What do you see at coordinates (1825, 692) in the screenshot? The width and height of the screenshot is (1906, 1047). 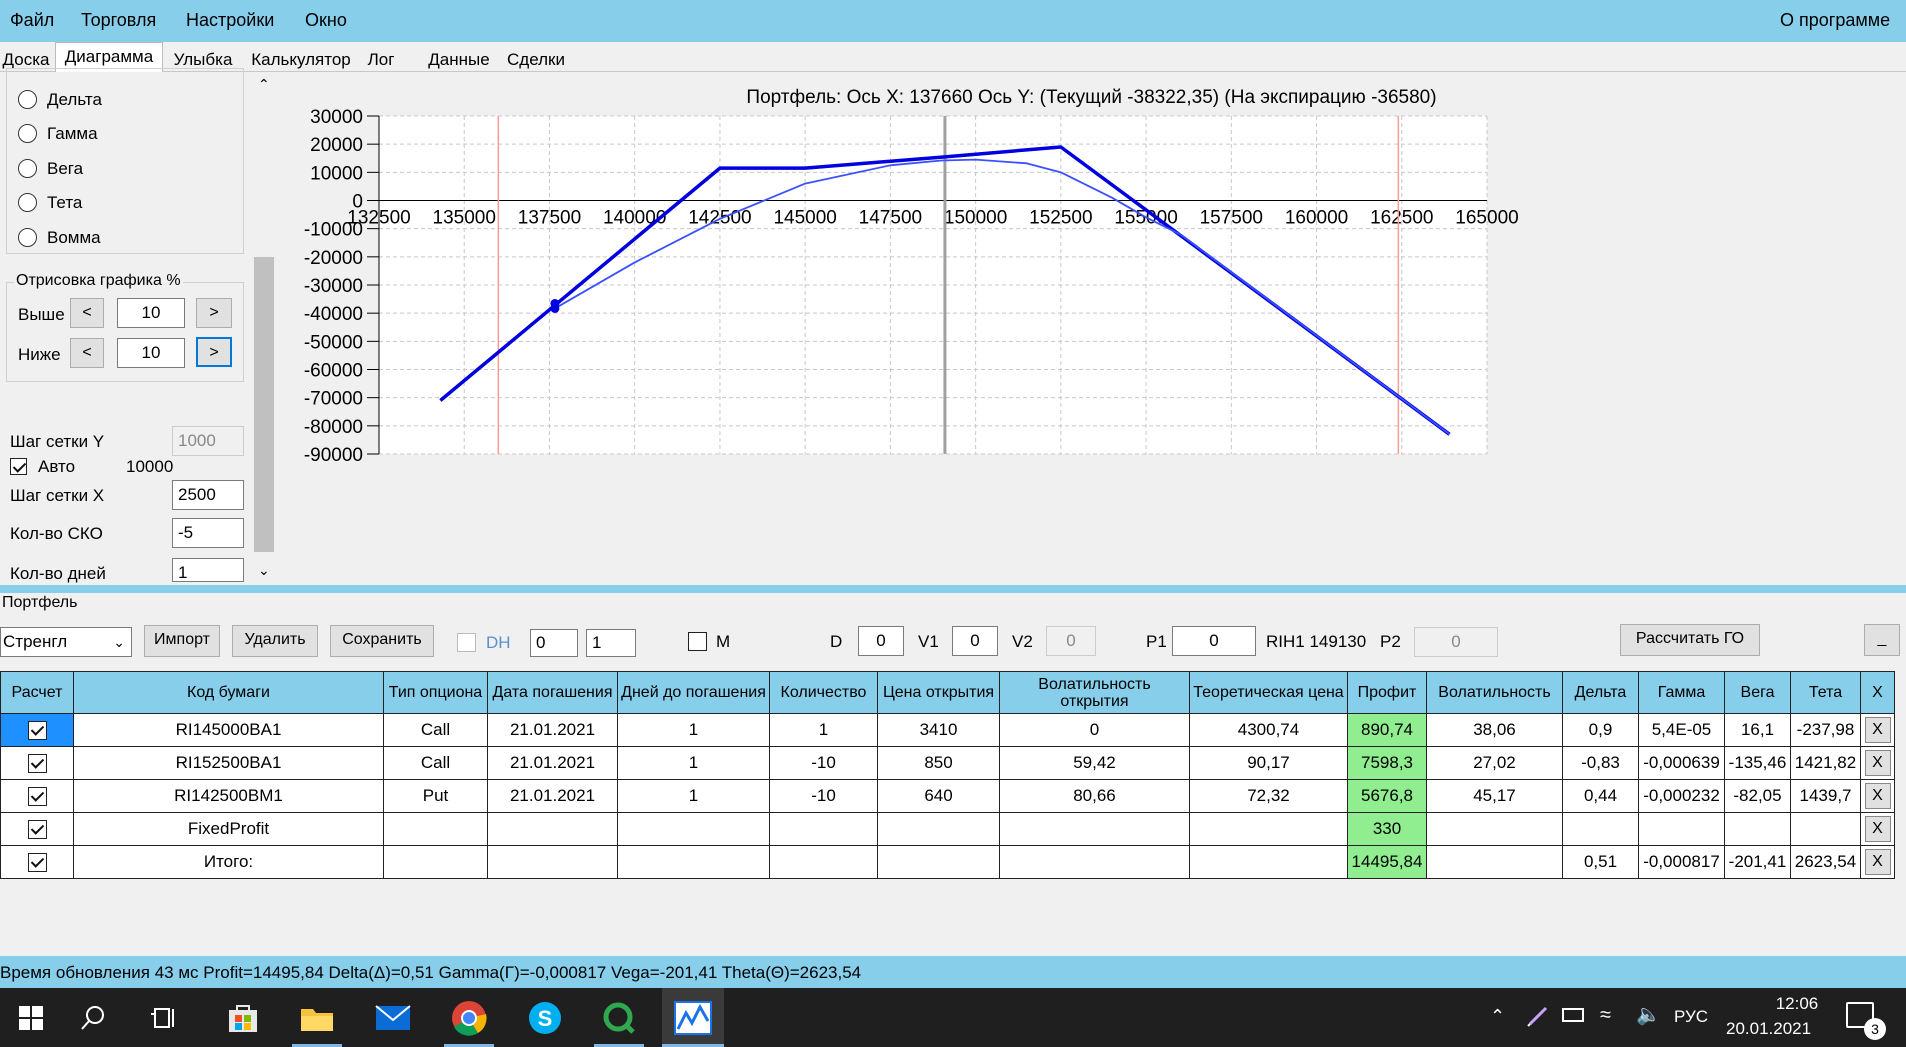 I see `col-header-theta: Тета` at bounding box center [1825, 692].